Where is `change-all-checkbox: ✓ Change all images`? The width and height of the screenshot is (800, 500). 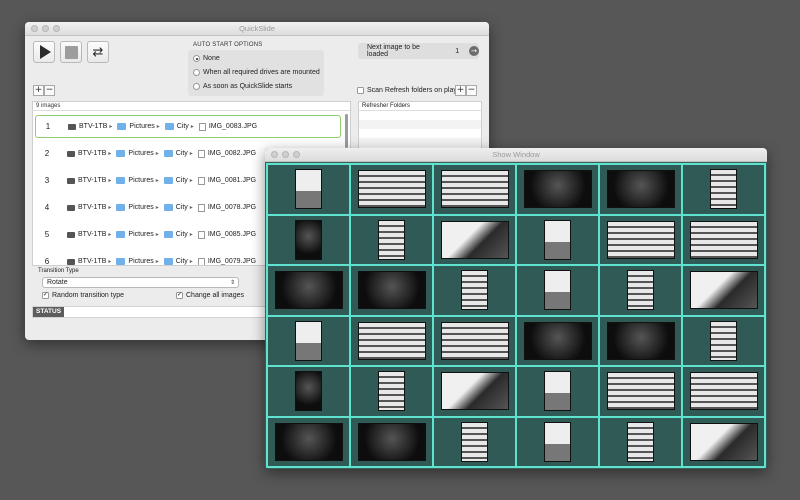 change-all-checkbox: ✓ Change all images is located at coordinates (210, 295).